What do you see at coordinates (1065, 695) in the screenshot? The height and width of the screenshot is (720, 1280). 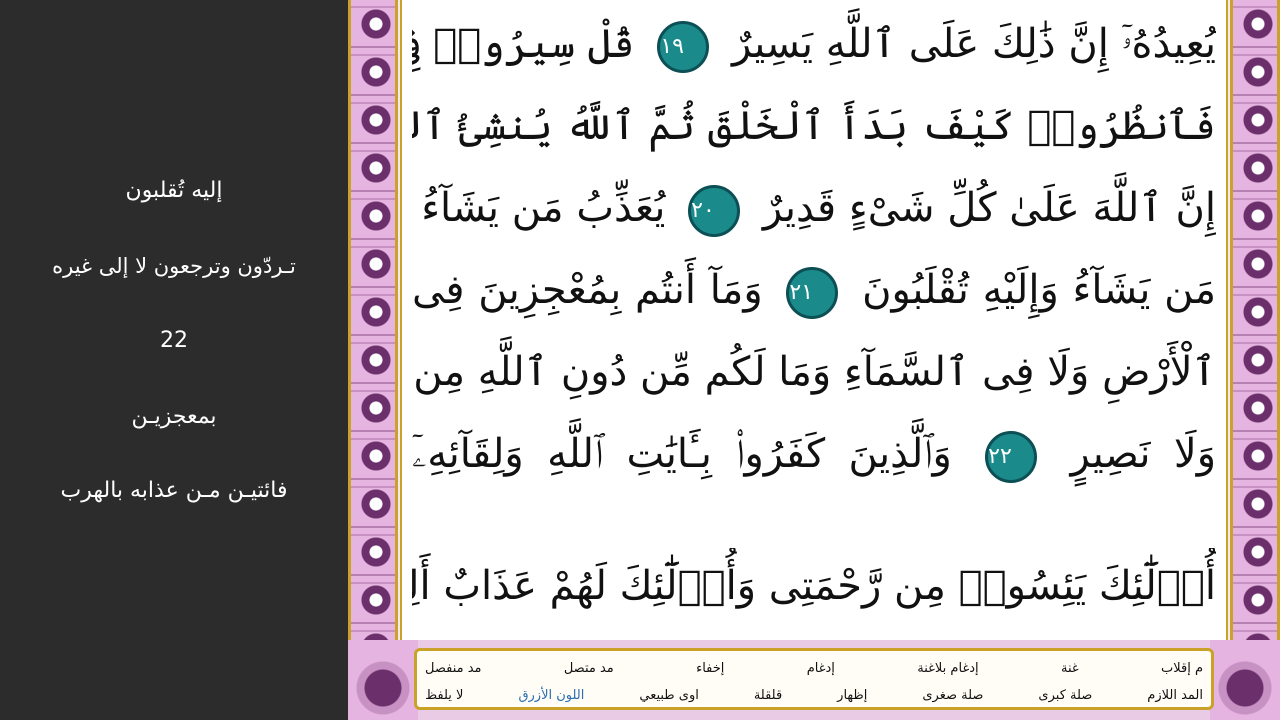 I see `legend-item: صلة كبرى` at bounding box center [1065, 695].